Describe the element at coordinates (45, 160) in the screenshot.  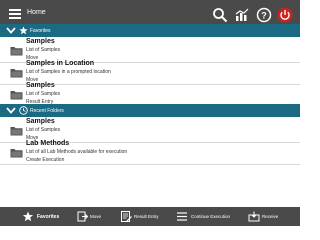
I see `item-action: Create Execution` at that location.